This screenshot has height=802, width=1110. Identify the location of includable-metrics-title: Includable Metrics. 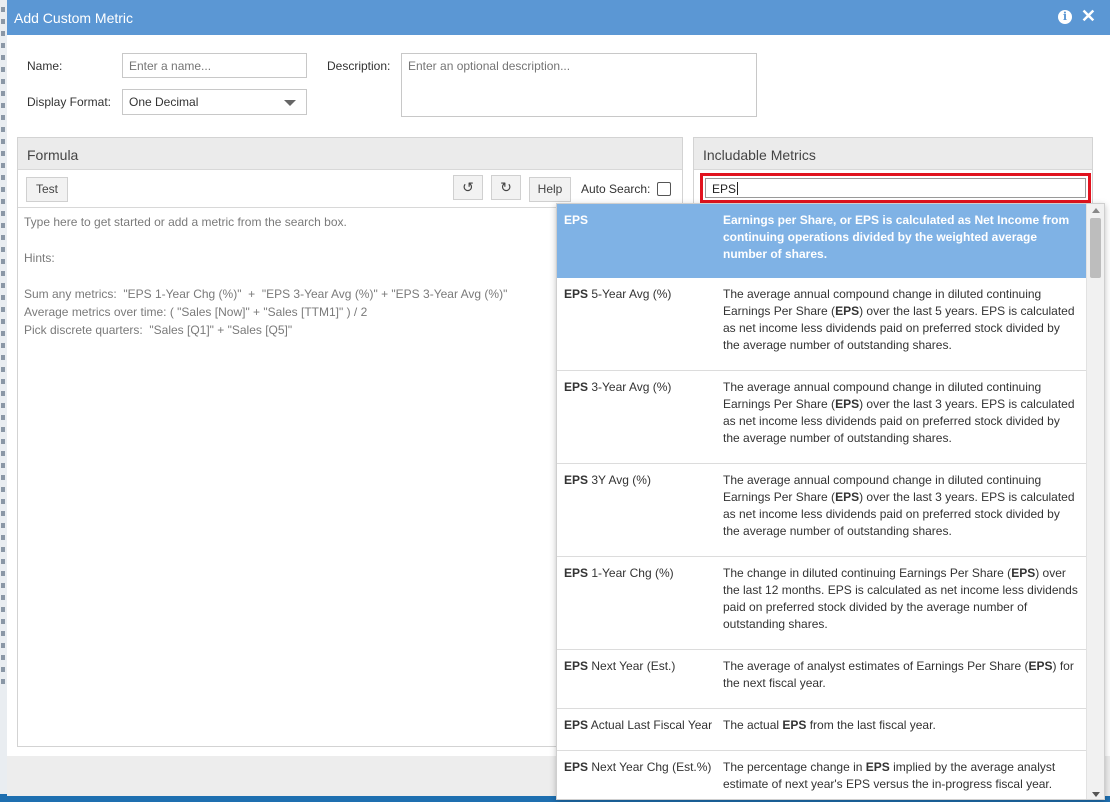
(893, 154).